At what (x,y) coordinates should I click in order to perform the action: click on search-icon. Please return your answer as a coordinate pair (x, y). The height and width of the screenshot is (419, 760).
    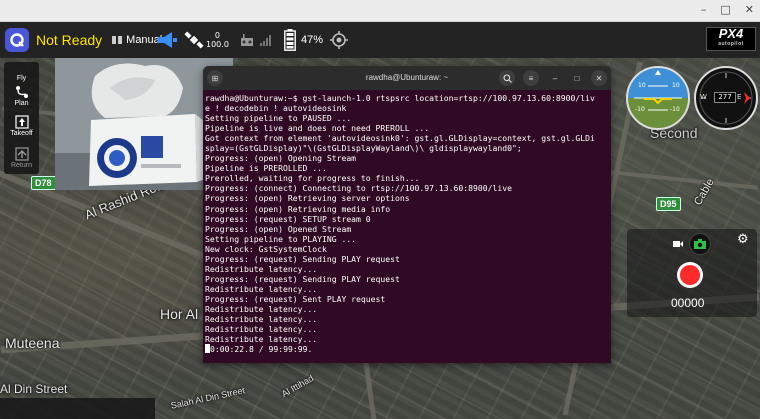
    Looking at the image, I should click on (507, 78).